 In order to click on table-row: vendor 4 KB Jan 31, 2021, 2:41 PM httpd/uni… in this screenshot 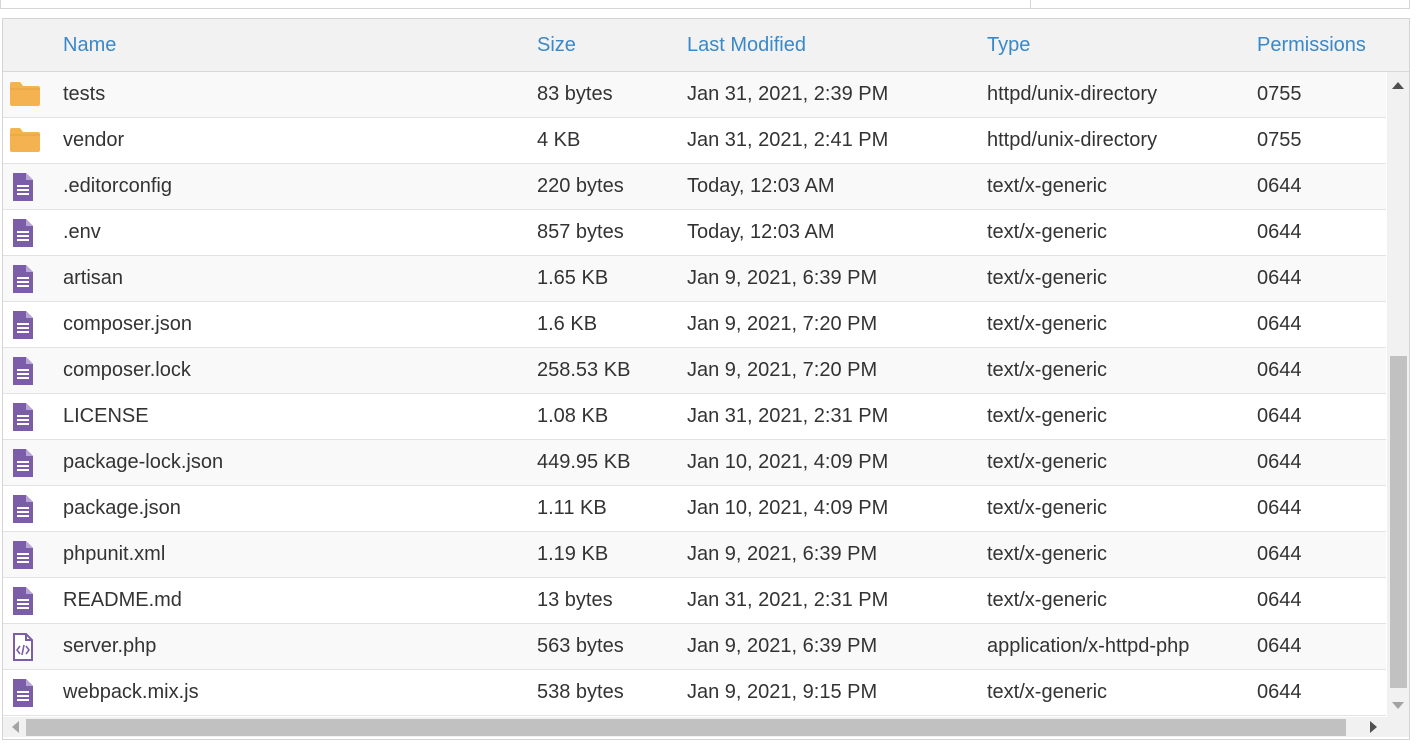, I will do `click(694, 141)`.